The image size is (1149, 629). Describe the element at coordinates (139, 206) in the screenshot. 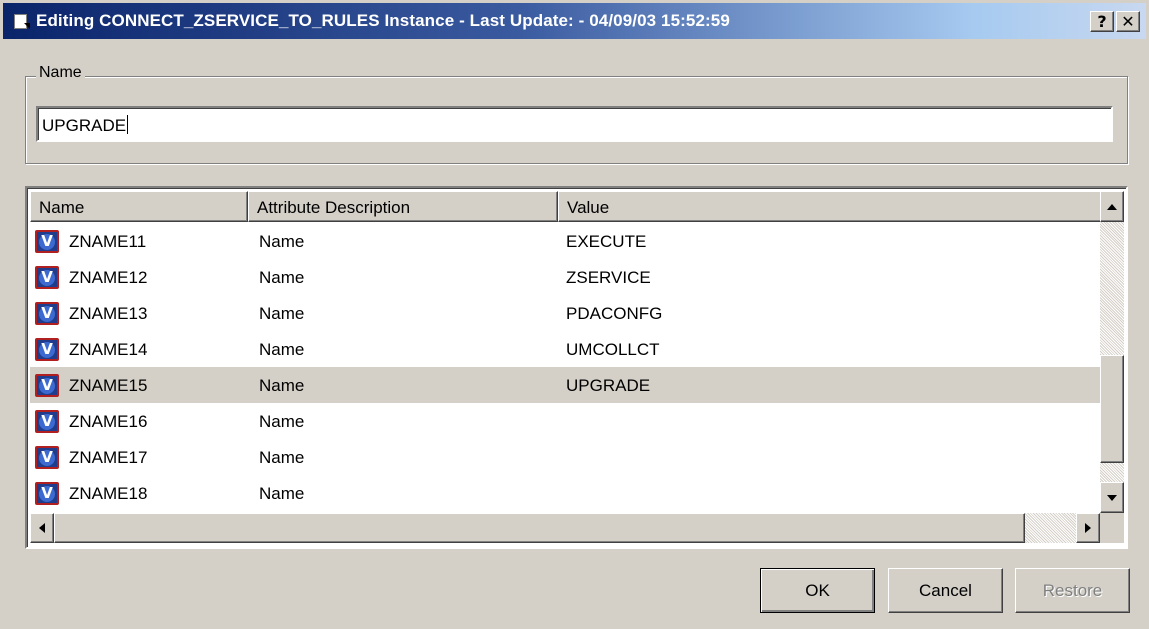

I see `column-header-name: Name` at that location.